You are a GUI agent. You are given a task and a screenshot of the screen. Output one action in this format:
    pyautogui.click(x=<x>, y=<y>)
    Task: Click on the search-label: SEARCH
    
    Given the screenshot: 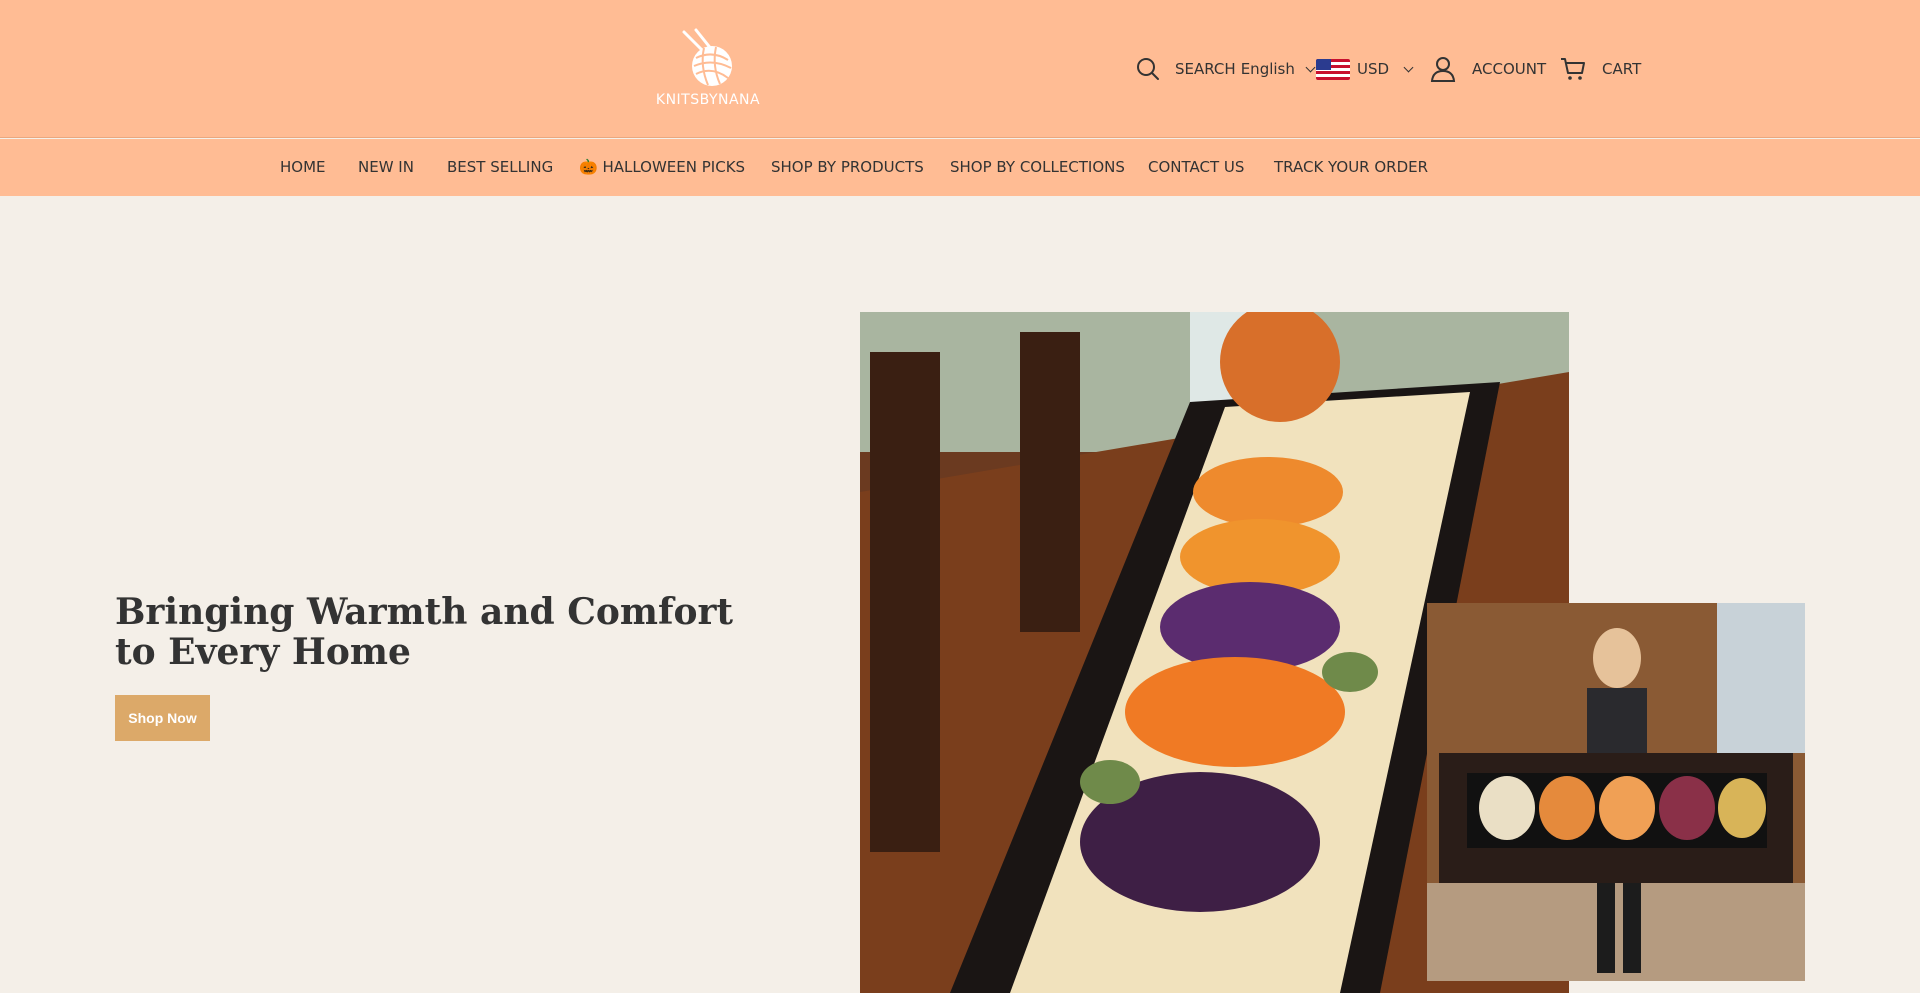 What is the action you would take?
    pyautogui.click(x=1205, y=69)
    